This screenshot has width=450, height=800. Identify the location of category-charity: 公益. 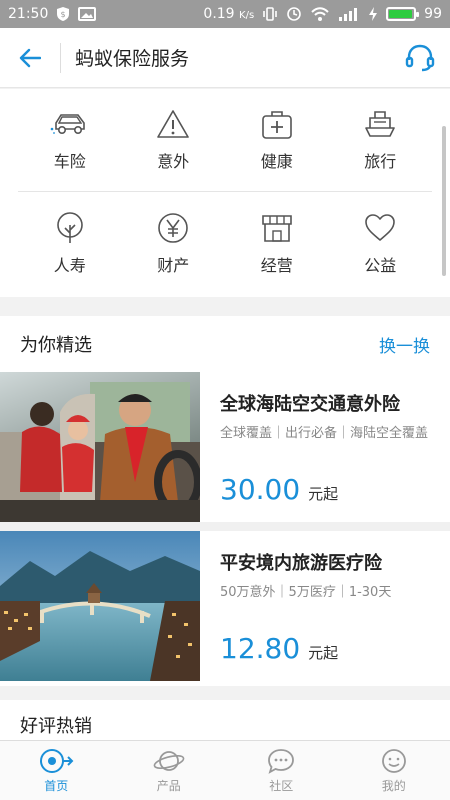
(381, 243).